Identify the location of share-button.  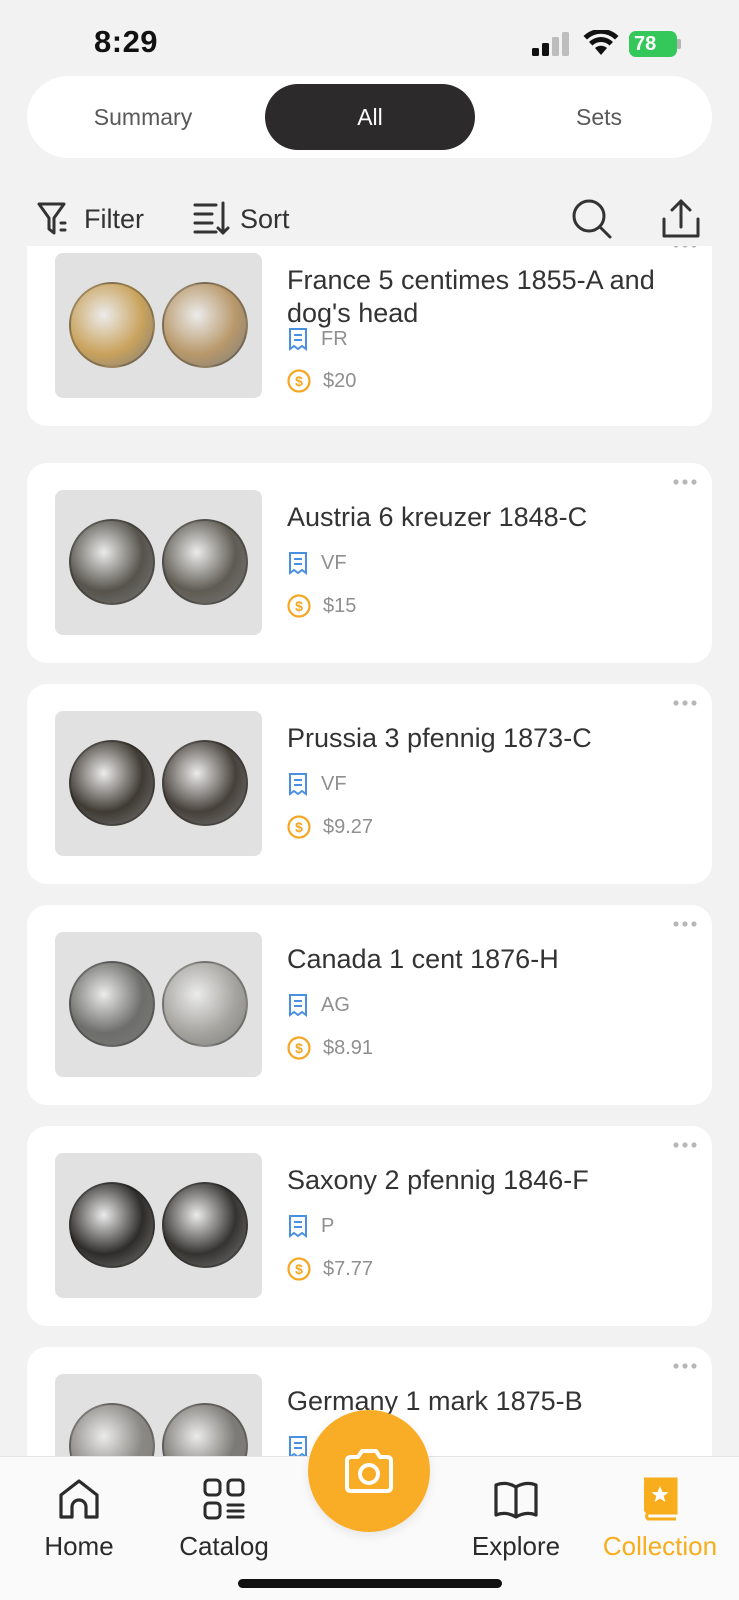
(685, 219).